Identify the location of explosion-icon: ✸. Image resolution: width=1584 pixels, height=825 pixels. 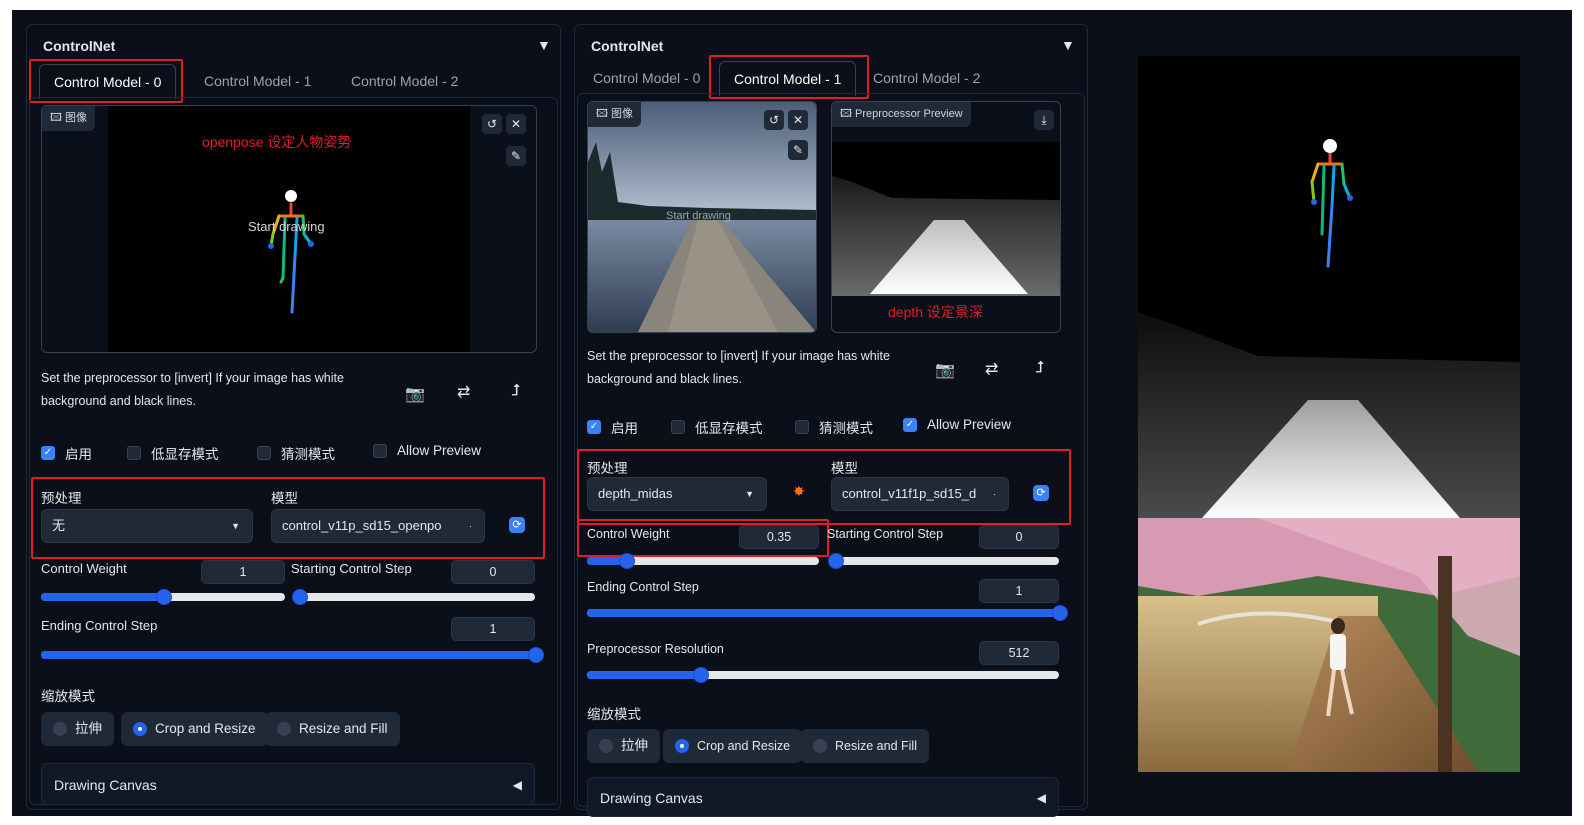
(799, 491).